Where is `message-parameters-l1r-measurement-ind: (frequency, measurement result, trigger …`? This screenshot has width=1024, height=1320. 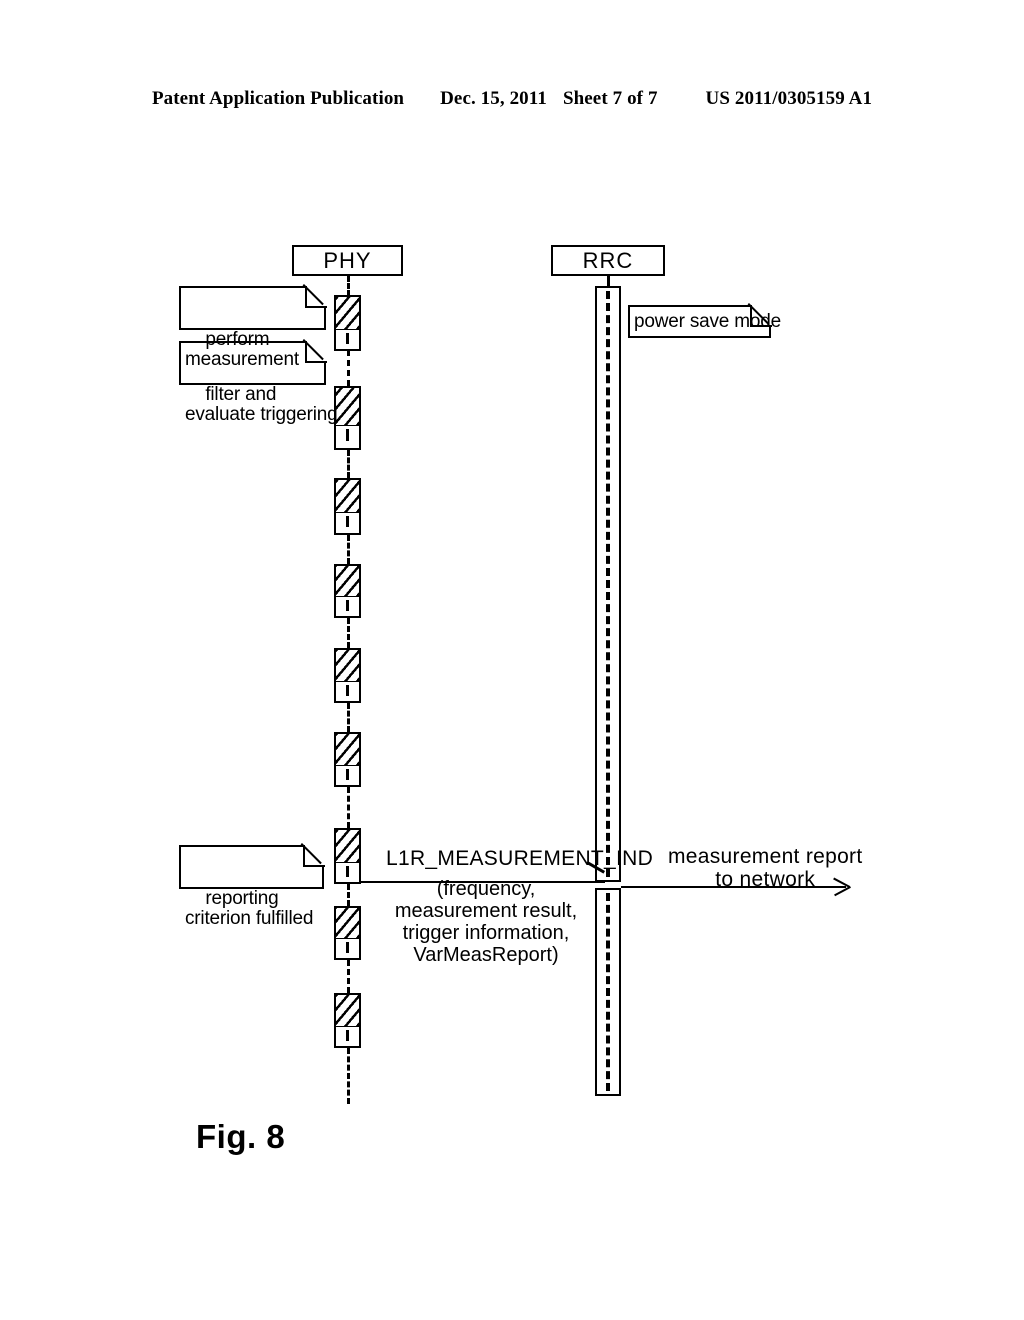
message-parameters-l1r-measurement-ind: (frequency, measurement result, trigger … is located at coordinates (486, 922).